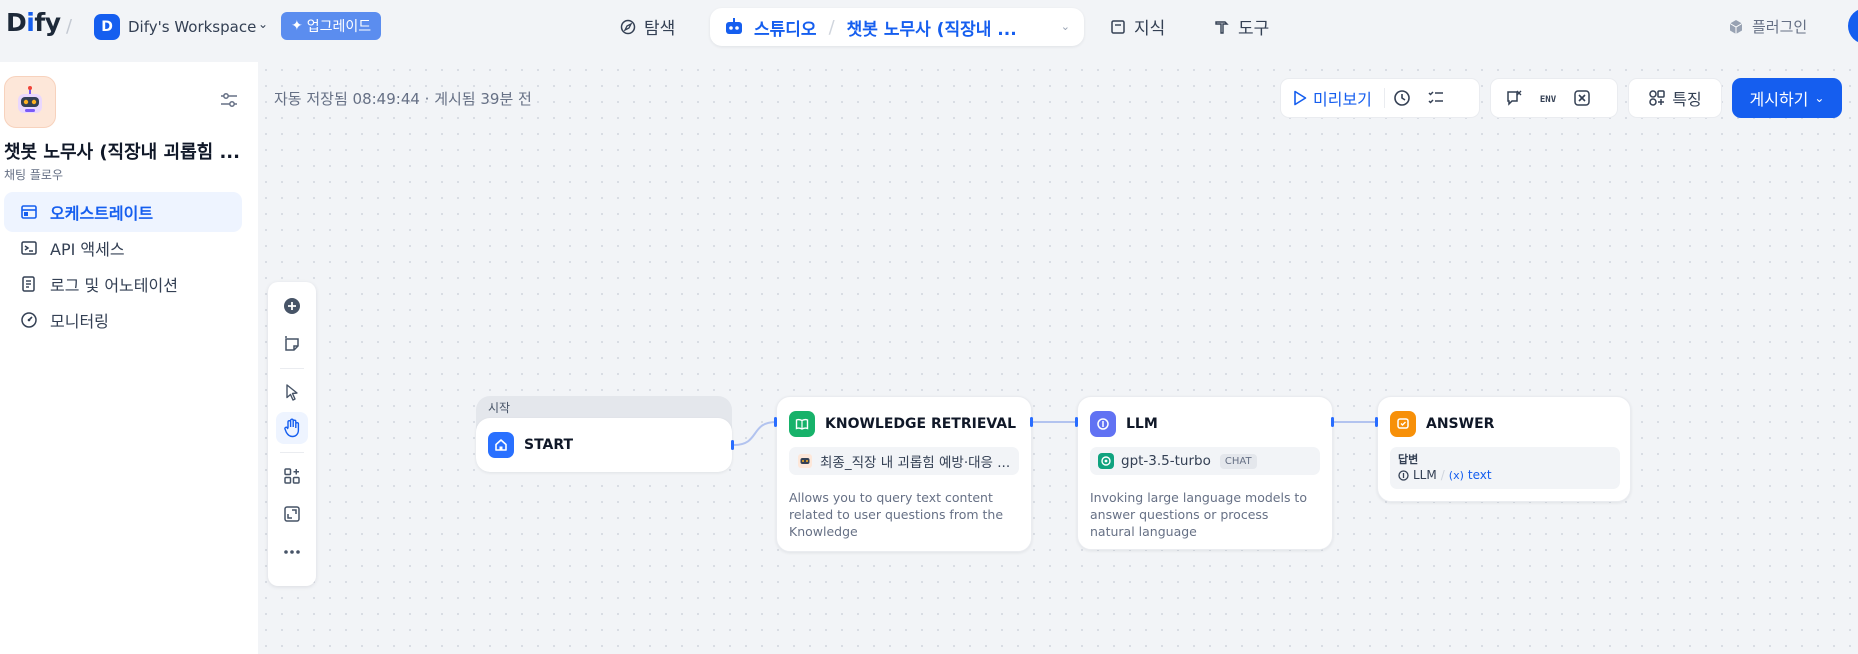 The width and height of the screenshot is (1858, 654). What do you see at coordinates (1118, 26) in the screenshot?
I see `book-icon` at bounding box center [1118, 26].